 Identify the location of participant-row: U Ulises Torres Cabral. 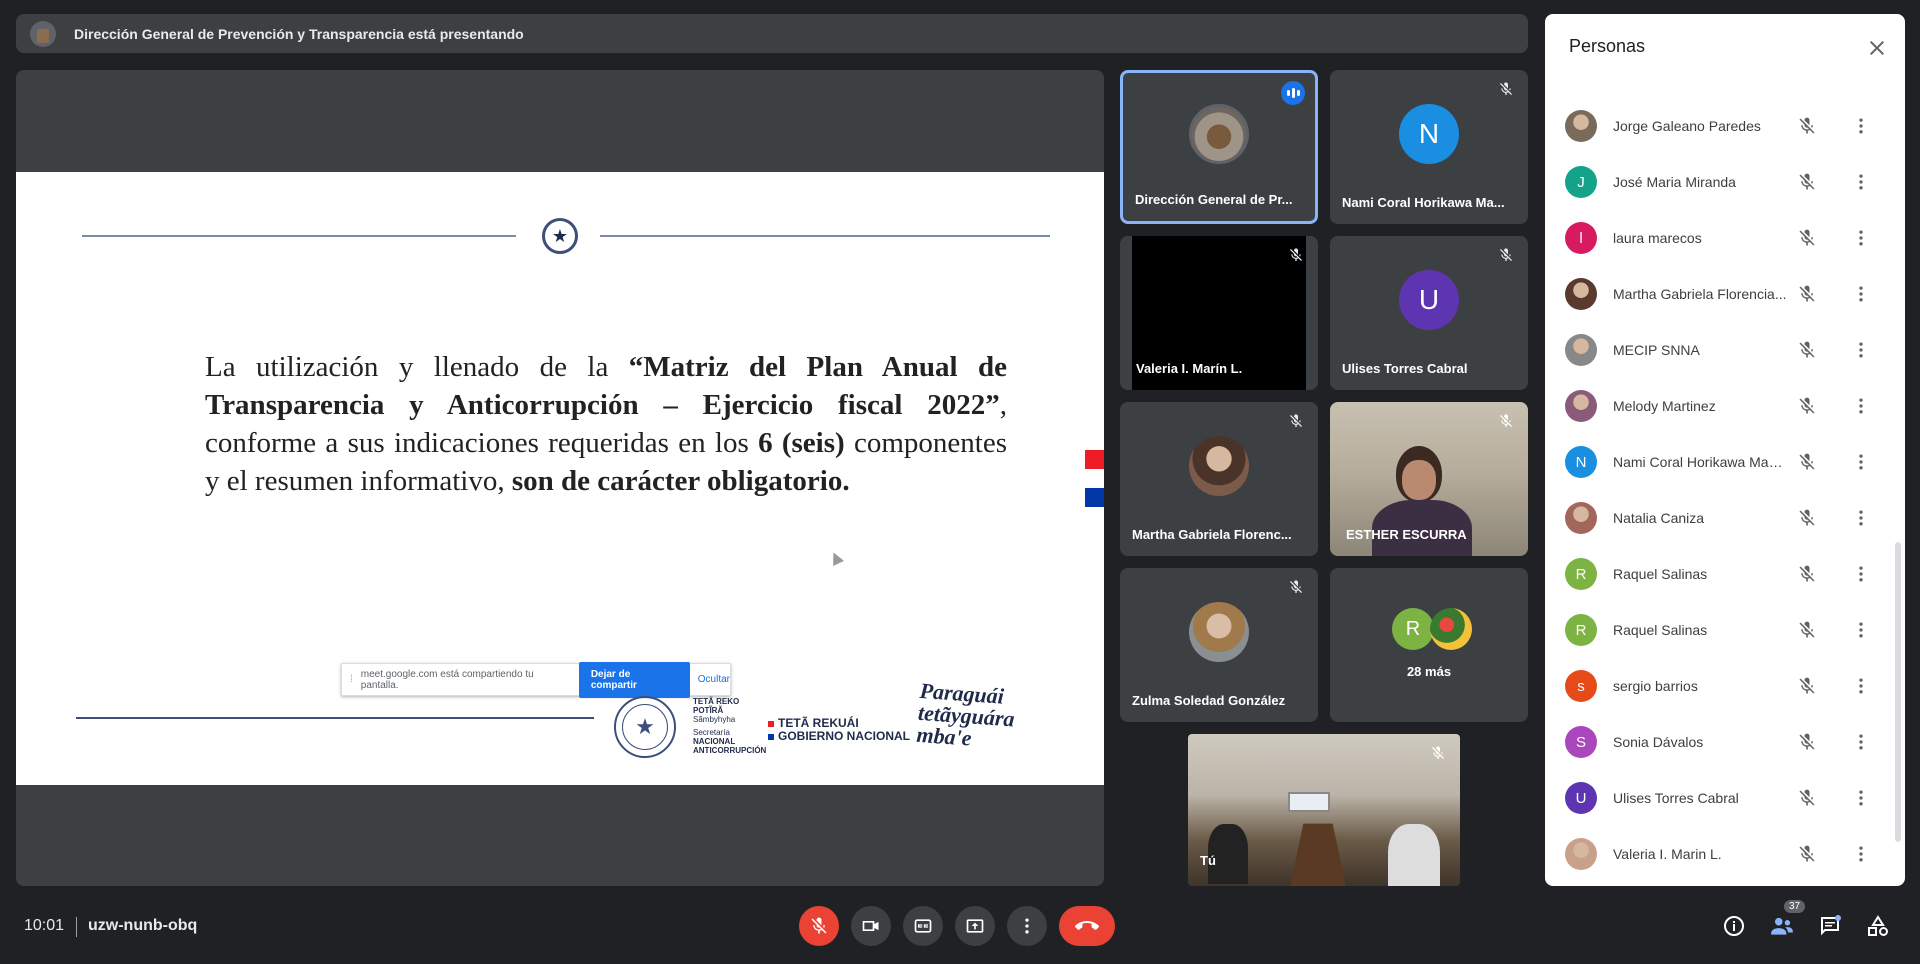
(1717, 798).